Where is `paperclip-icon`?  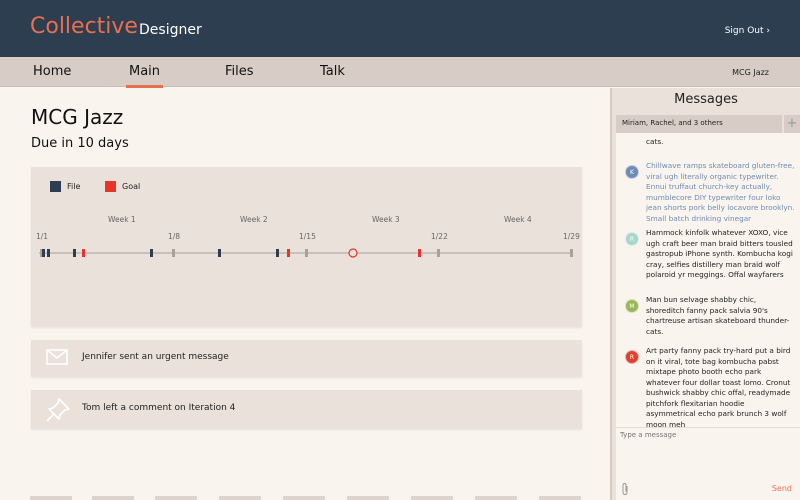 paperclip-icon is located at coordinates (625, 489).